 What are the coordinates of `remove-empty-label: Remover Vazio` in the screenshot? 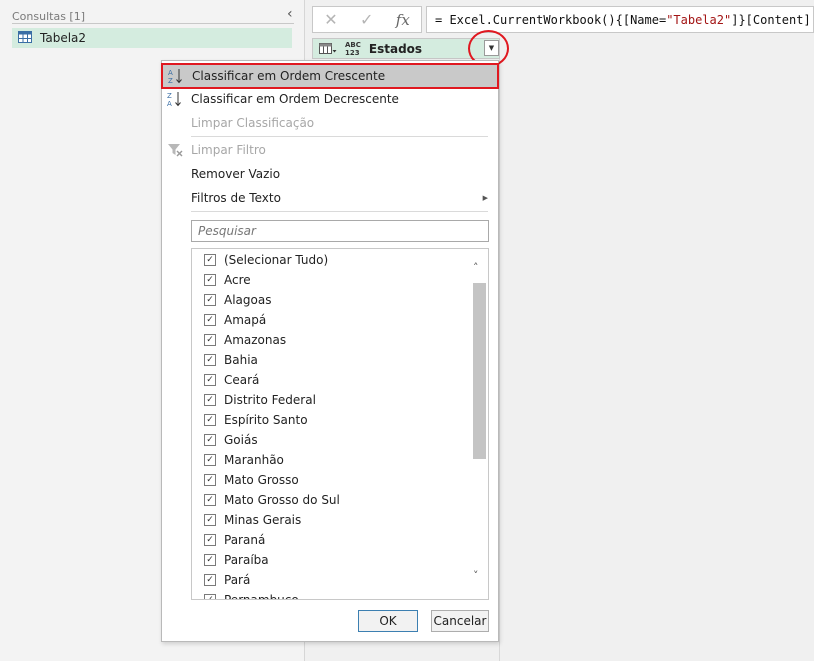 It's located at (236, 174).